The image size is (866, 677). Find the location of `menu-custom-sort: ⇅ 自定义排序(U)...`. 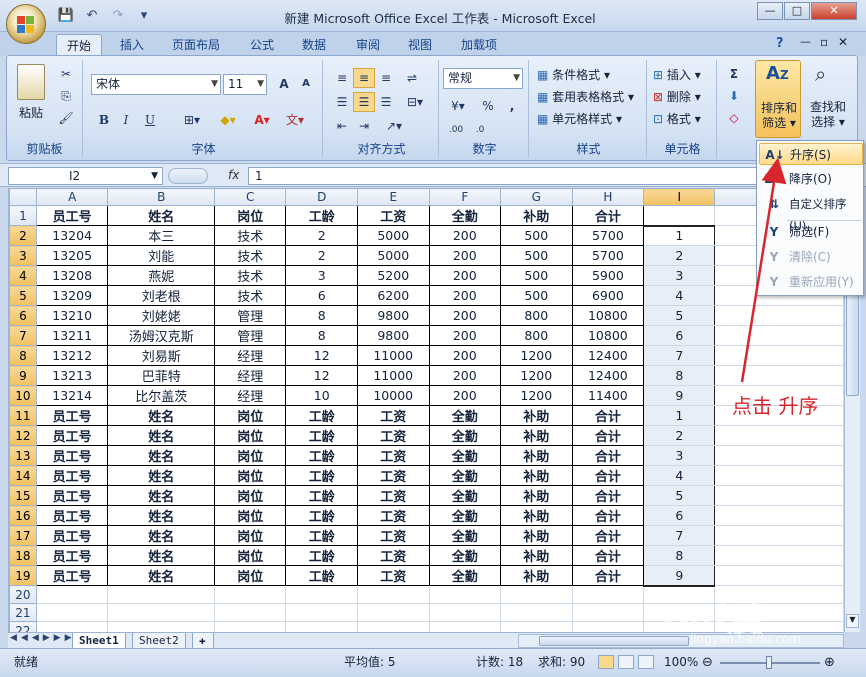

menu-custom-sort: ⇅ 自定义排序(U)... is located at coordinates (811, 213).